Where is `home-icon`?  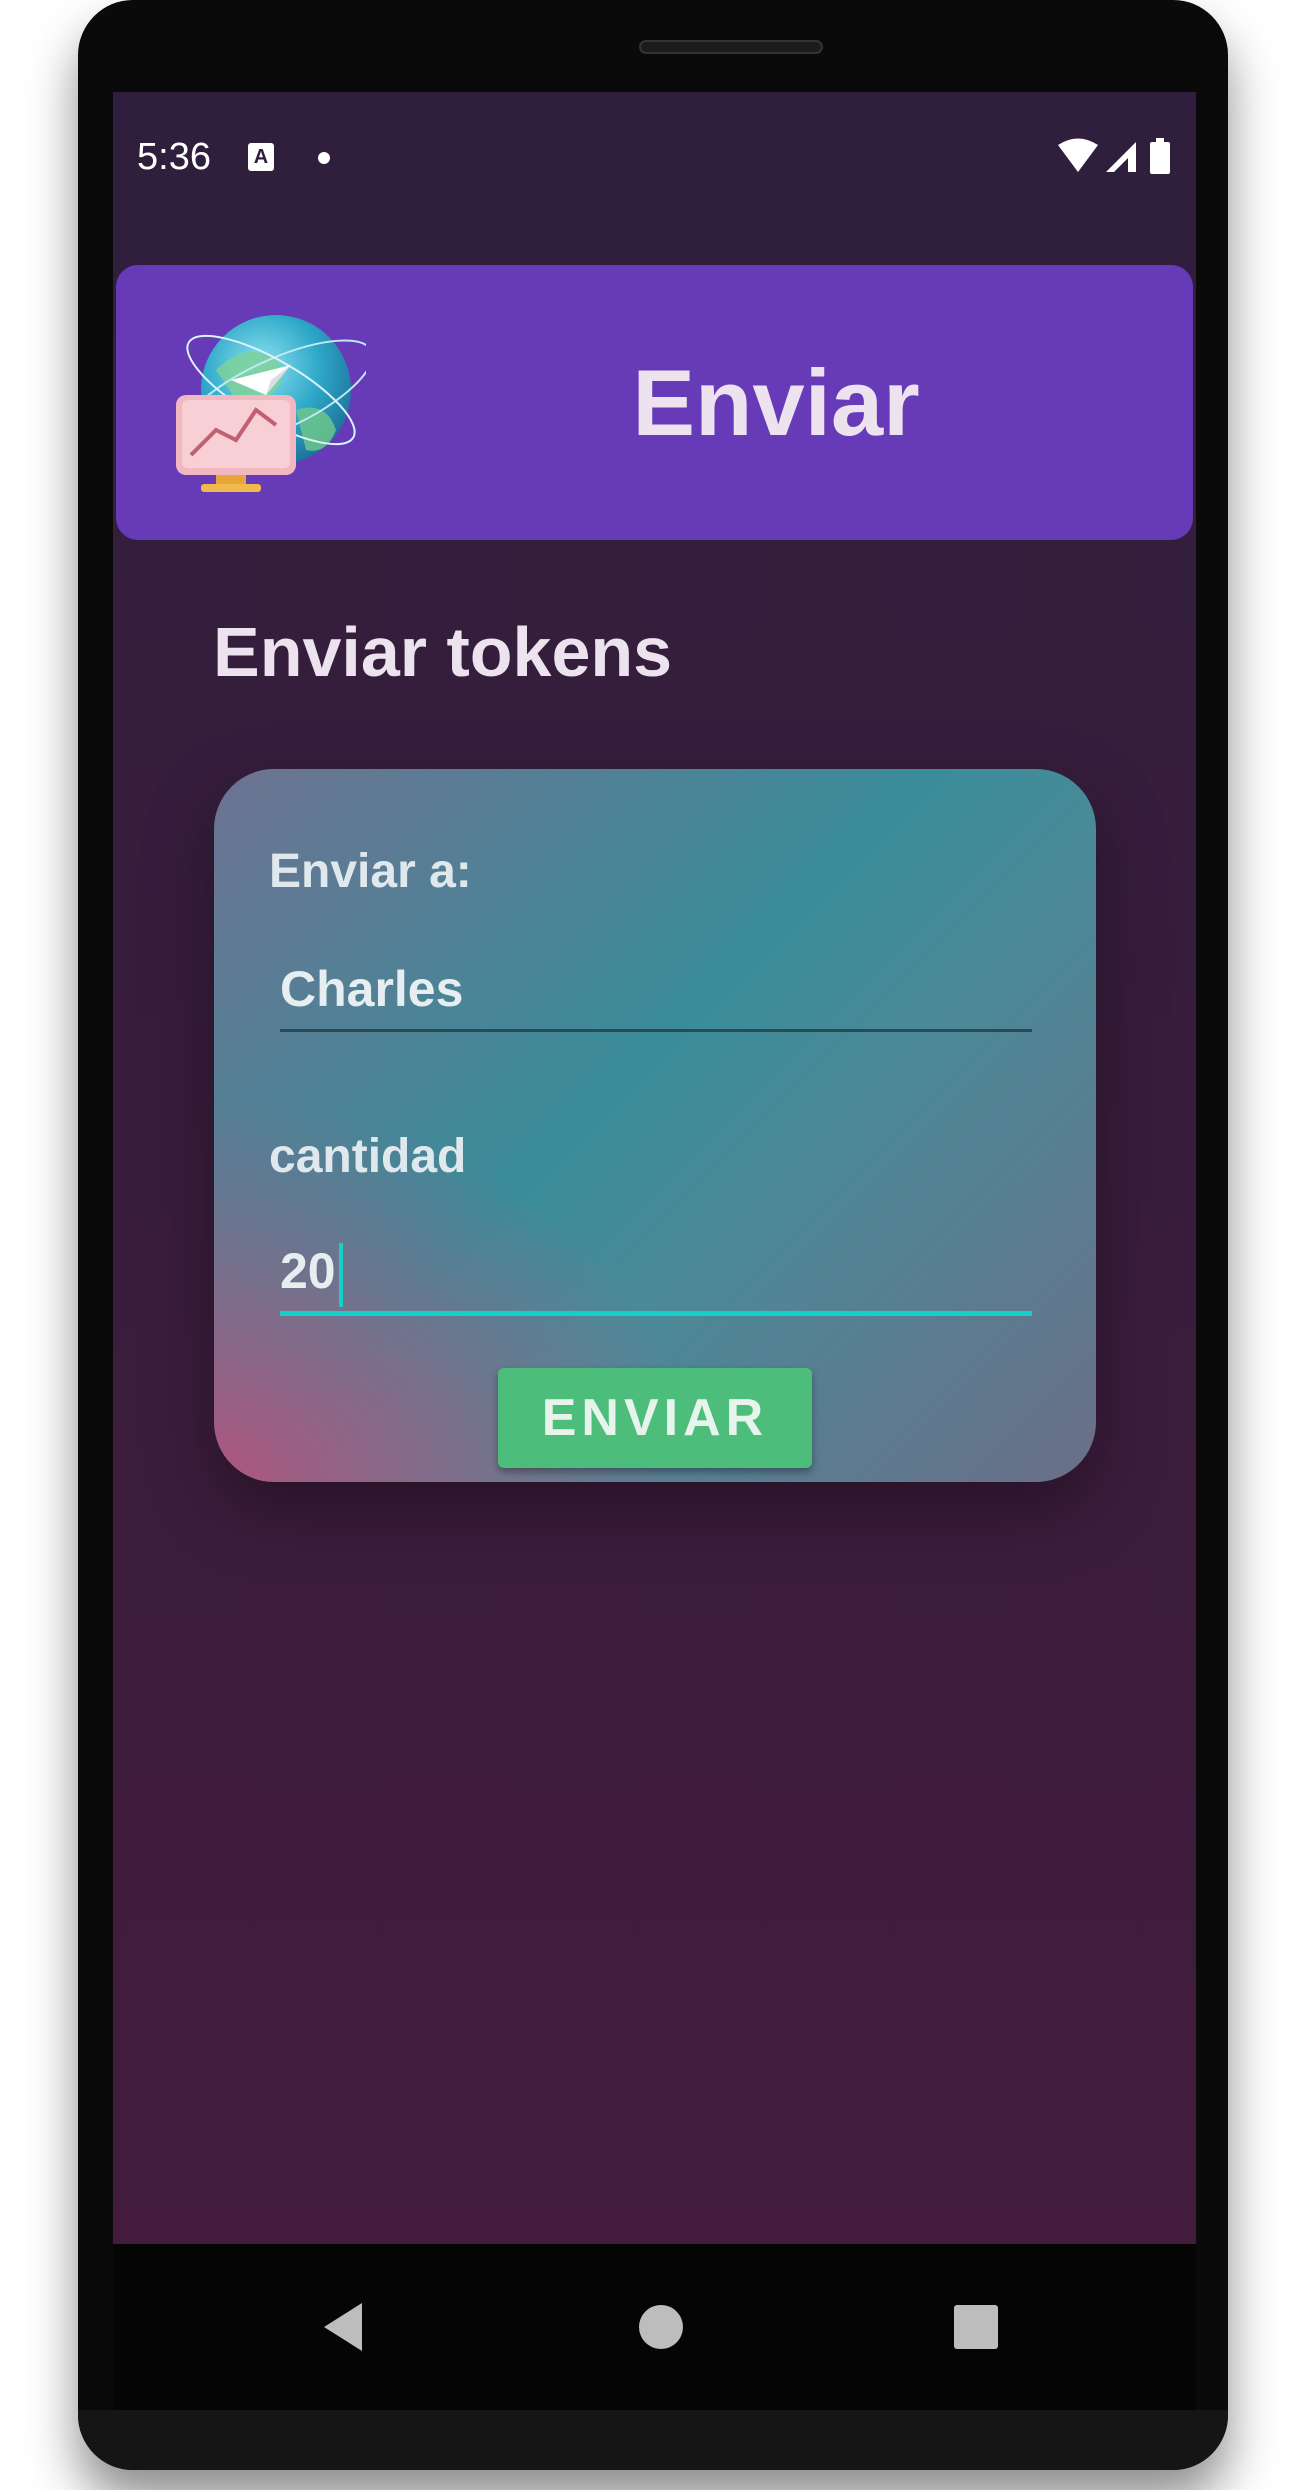 home-icon is located at coordinates (661, 2329).